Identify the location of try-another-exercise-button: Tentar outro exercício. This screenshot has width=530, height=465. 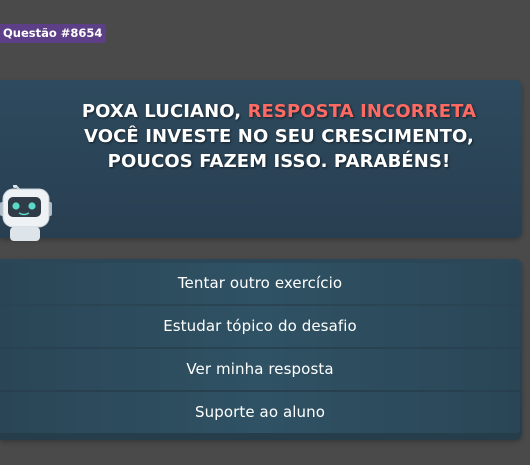
(260, 283).